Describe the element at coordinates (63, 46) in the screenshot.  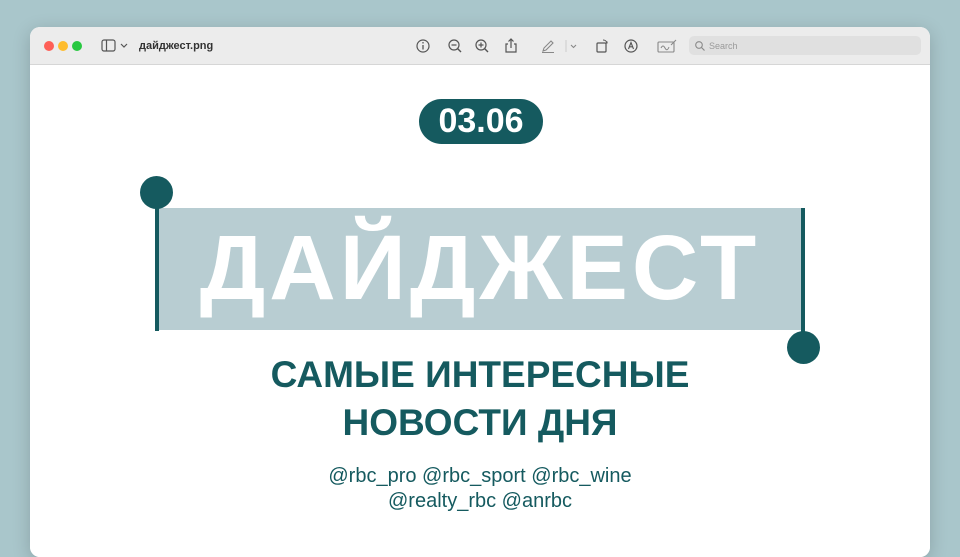
I see `minimize-button` at that location.